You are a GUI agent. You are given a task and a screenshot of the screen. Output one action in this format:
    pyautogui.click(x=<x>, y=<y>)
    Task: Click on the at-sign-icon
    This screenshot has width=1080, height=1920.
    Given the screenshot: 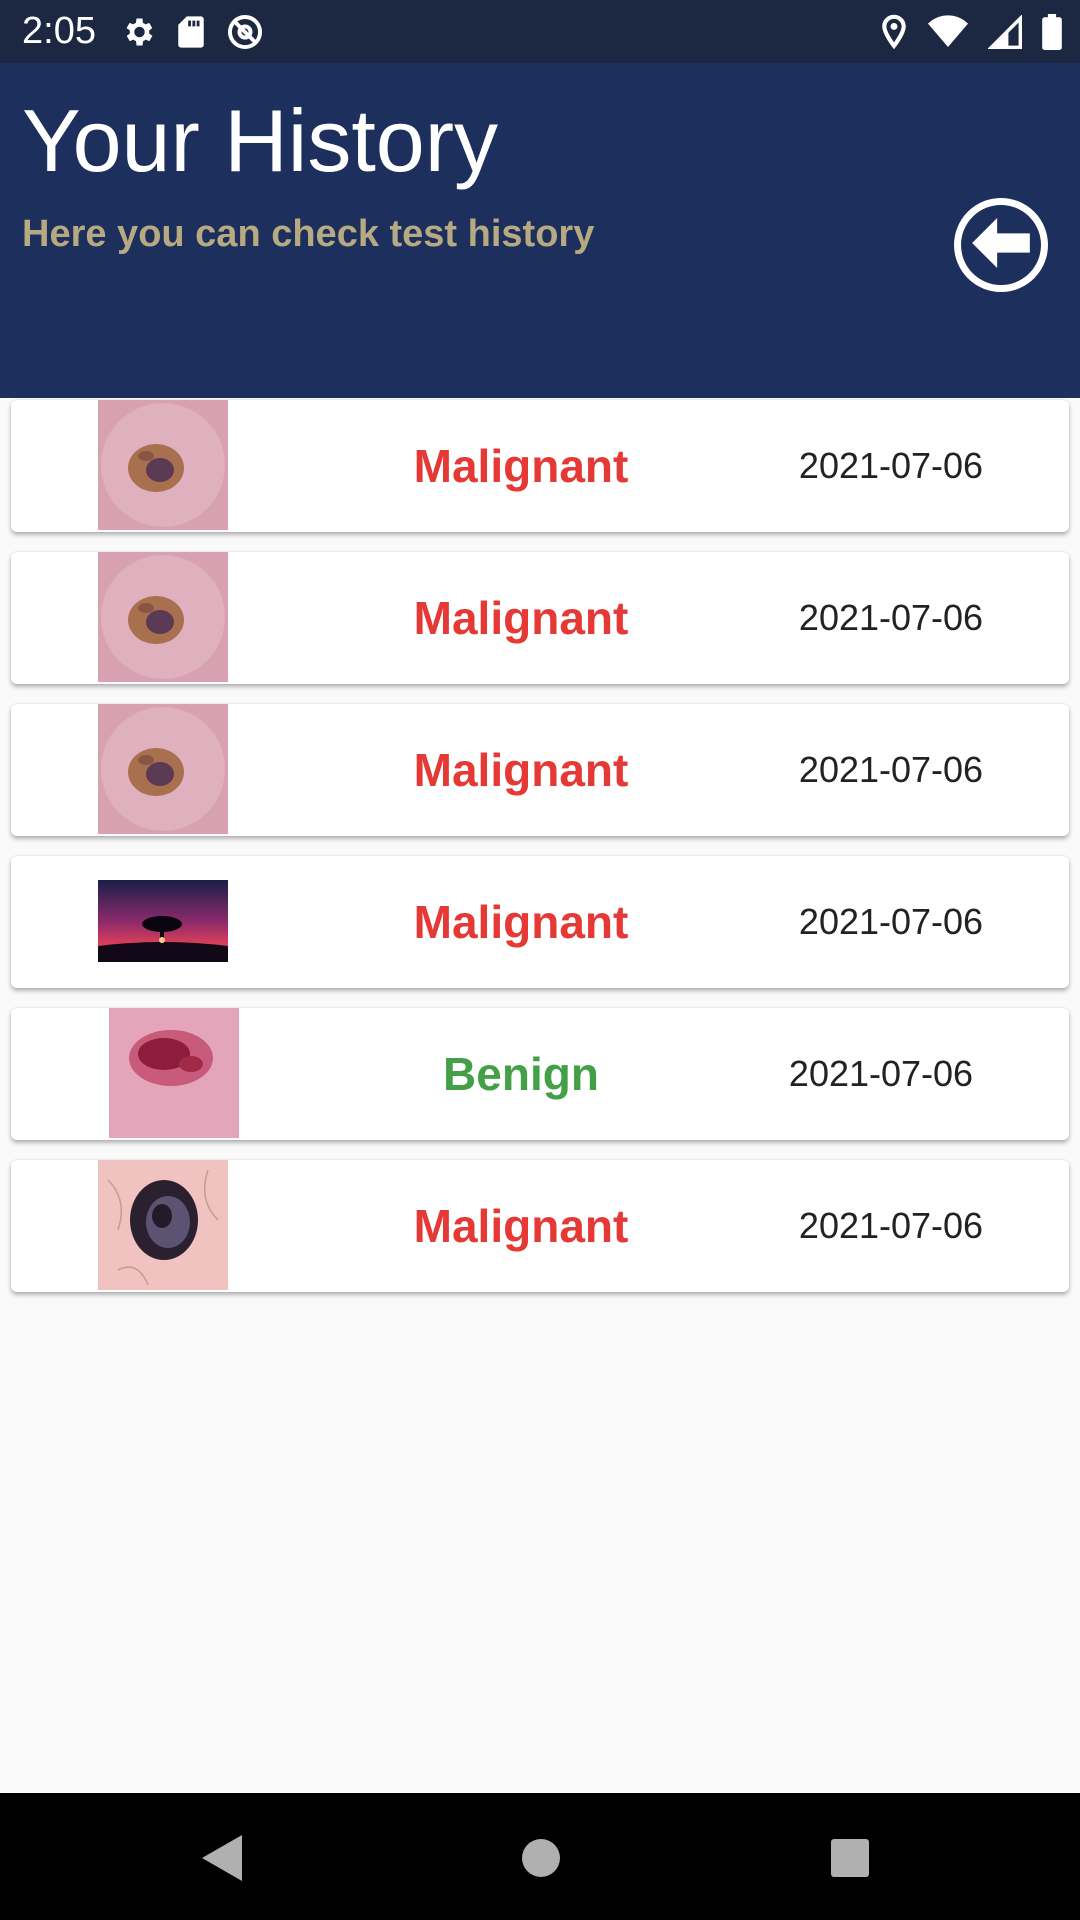 What is the action you would take?
    pyautogui.click(x=245, y=32)
    